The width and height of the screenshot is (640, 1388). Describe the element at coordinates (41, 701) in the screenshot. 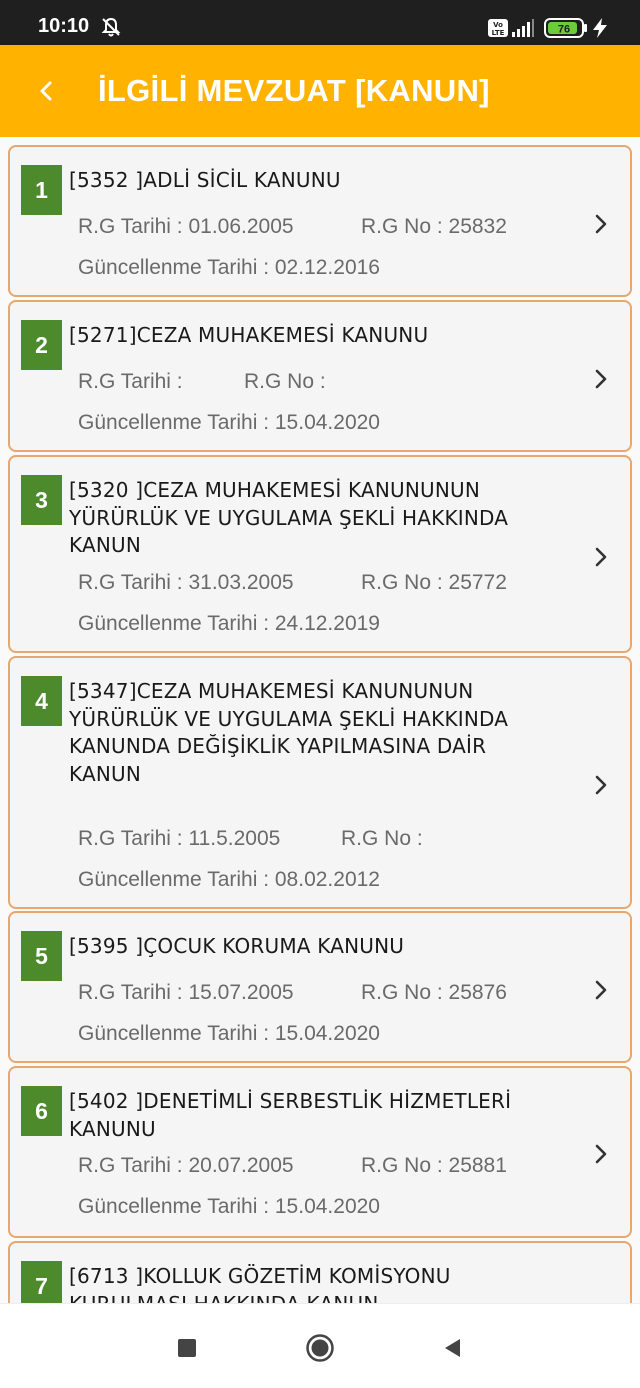

I see `number-badge: 4` at that location.